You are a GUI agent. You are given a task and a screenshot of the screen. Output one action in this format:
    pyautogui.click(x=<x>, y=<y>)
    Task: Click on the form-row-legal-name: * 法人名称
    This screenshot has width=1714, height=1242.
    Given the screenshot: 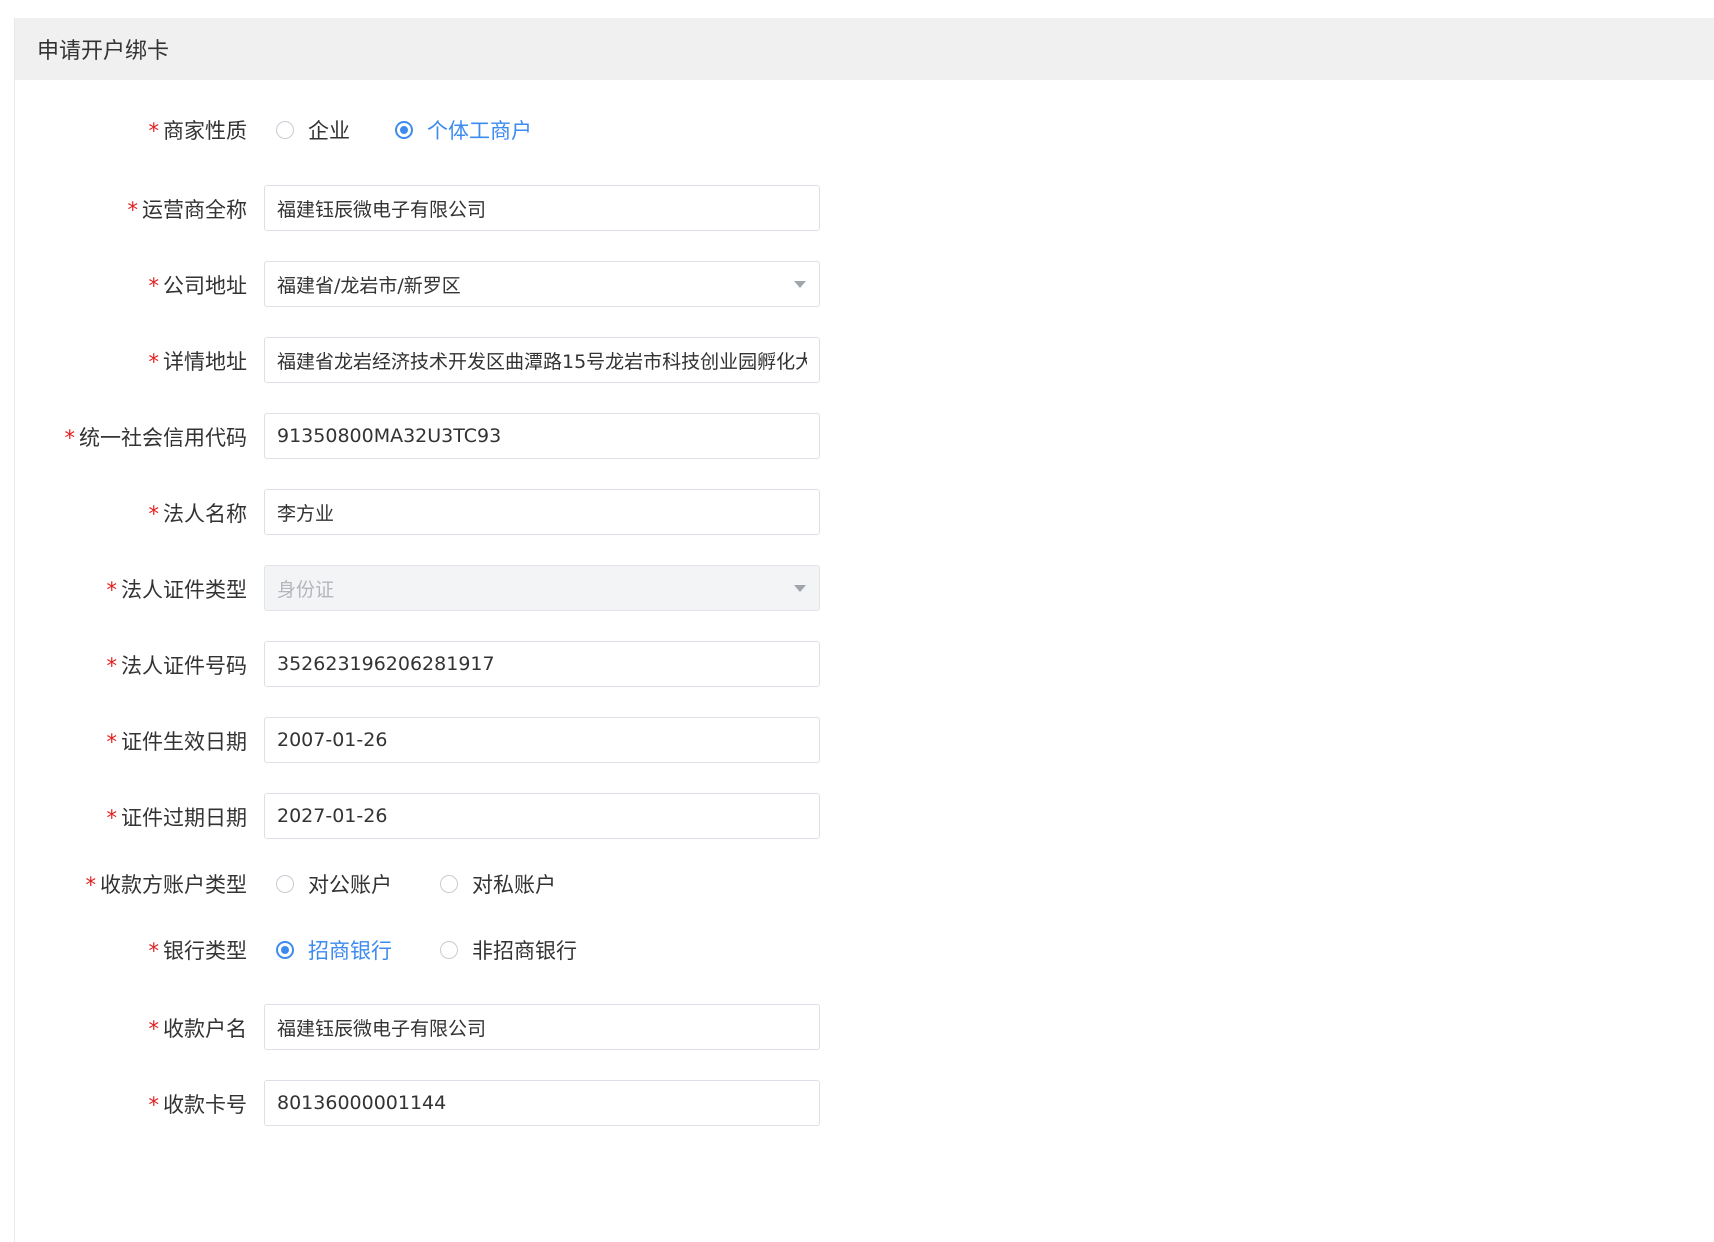 What is the action you would take?
    pyautogui.click(x=515, y=513)
    